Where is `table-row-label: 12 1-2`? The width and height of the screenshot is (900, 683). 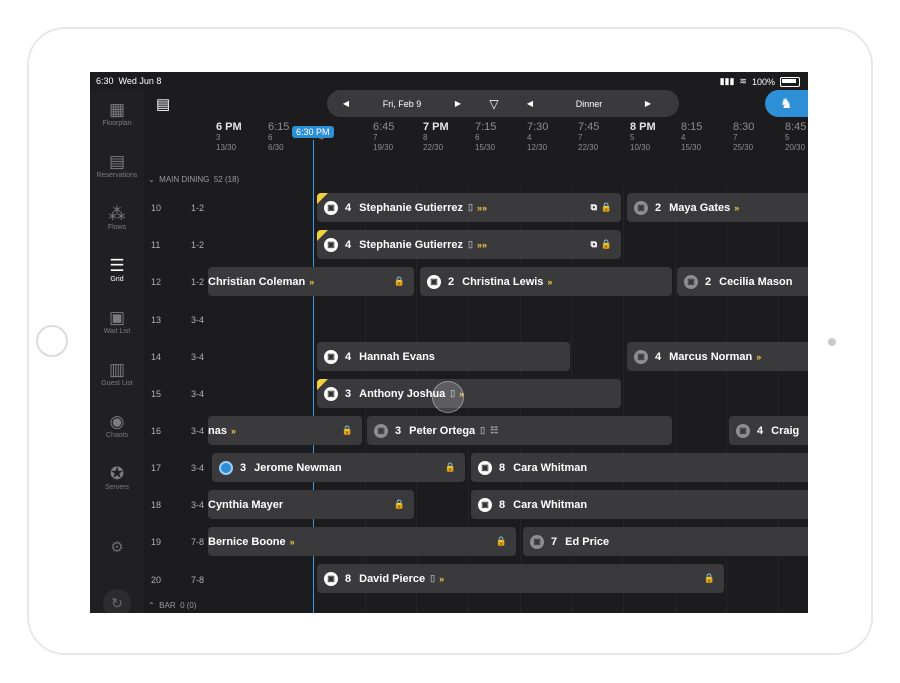
table-row-label: 12 1-2 is located at coordinates (177, 282).